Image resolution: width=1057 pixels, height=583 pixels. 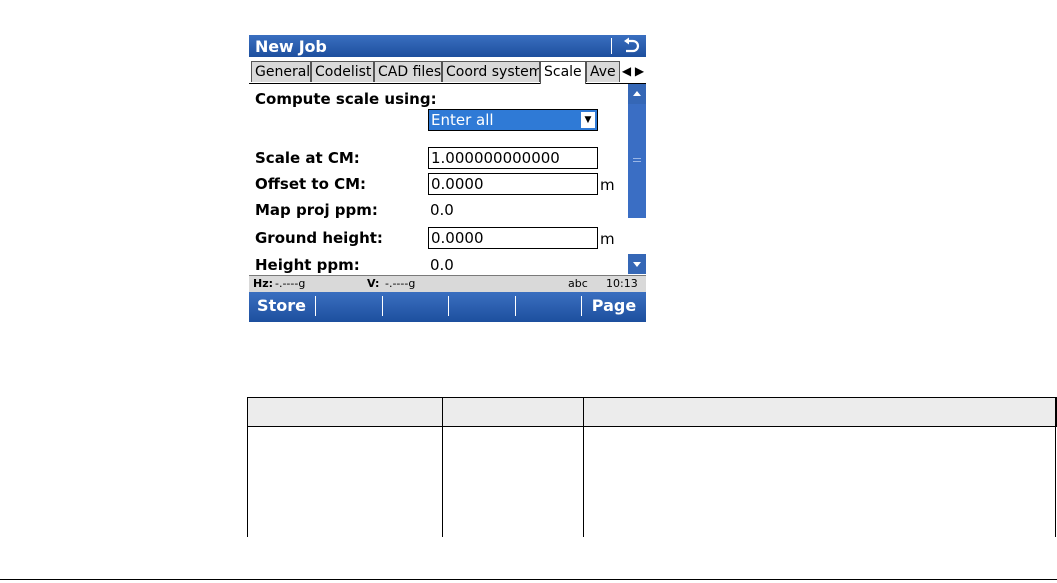 I want to click on height-ppm-label: Height ppm:, so click(x=307, y=265).